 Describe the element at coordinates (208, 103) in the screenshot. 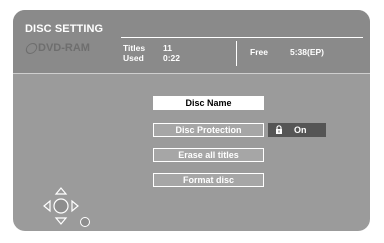

I see `disc-name-button: Disc Name` at that location.